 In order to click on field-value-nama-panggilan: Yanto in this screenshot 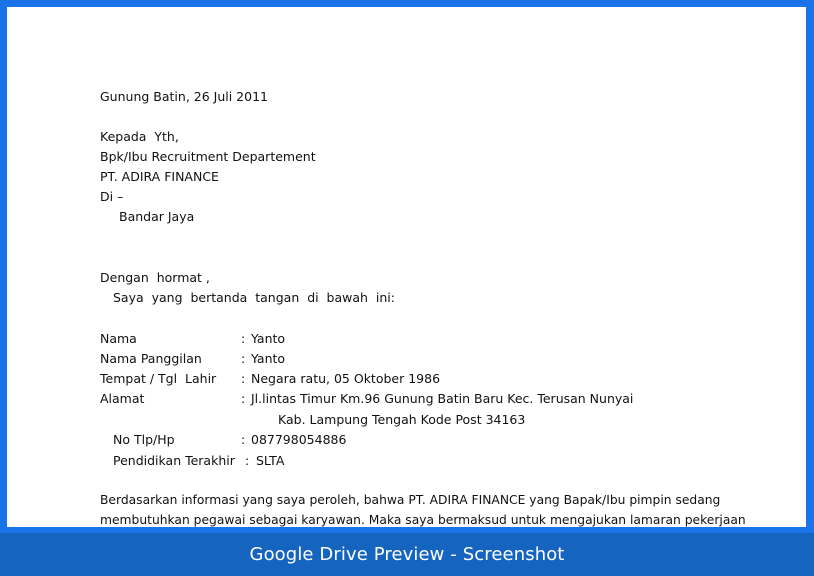, I will do `click(268, 358)`.